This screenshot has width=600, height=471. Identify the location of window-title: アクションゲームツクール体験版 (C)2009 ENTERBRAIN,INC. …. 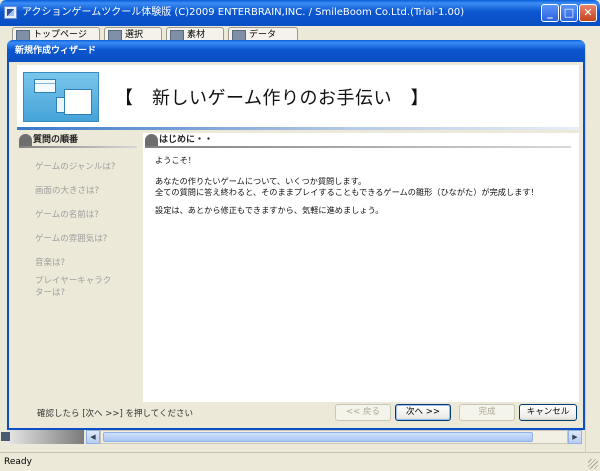
(243, 12).